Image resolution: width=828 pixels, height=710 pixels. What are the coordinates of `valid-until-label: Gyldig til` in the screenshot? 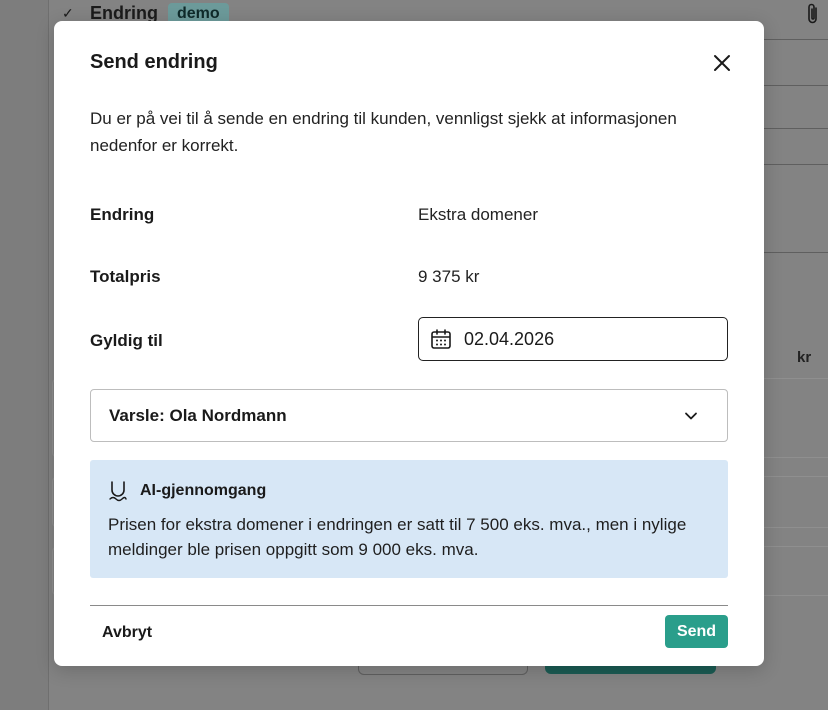 It's located at (126, 340).